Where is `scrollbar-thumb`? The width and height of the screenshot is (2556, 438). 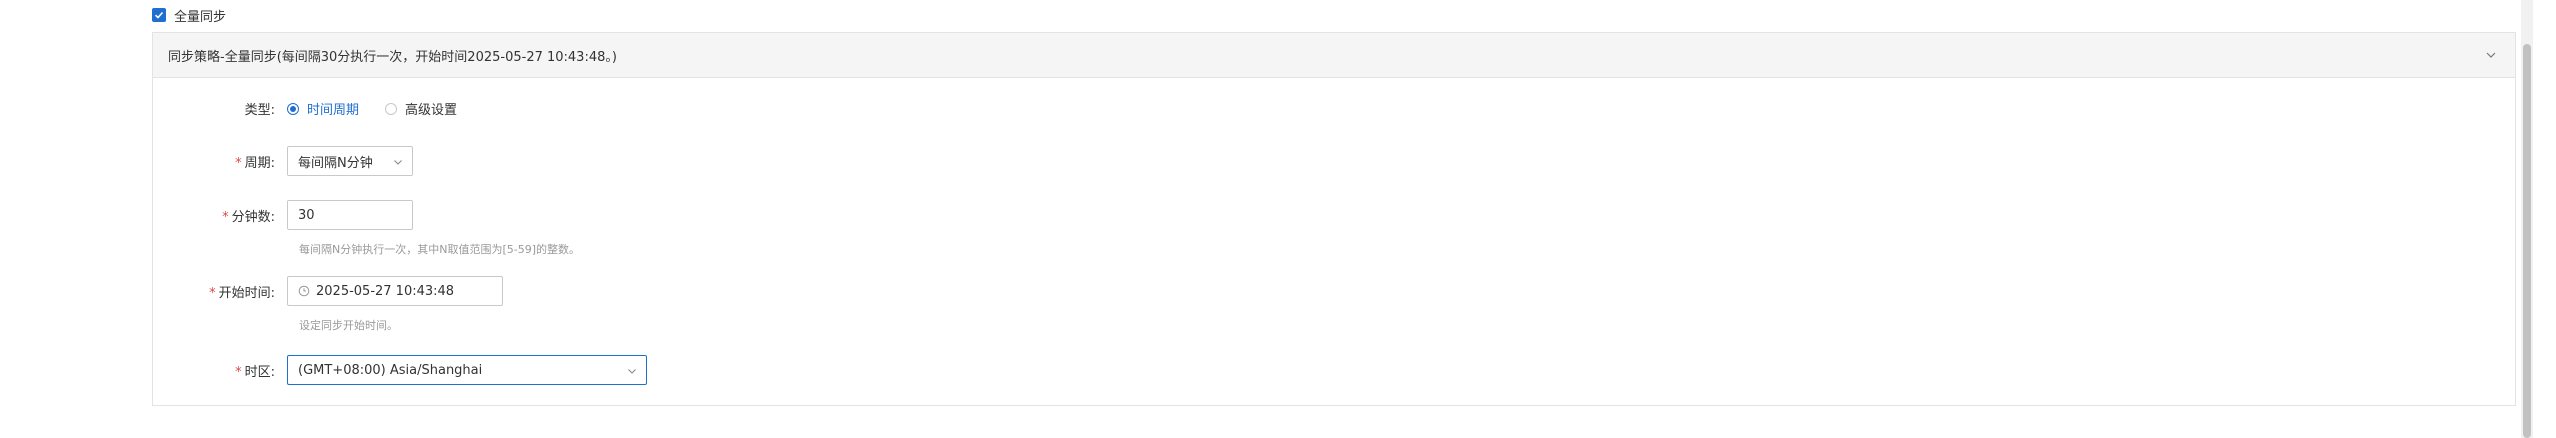 scrollbar-thumb is located at coordinates (2527, 241).